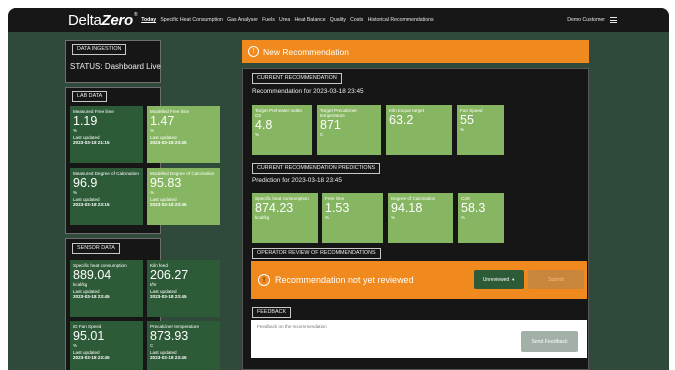 This screenshot has height=370, width=675. What do you see at coordinates (549, 341) in the screenshot?
I see `send-feedback-button: Send Feedback` at bounding box center [549, 341].